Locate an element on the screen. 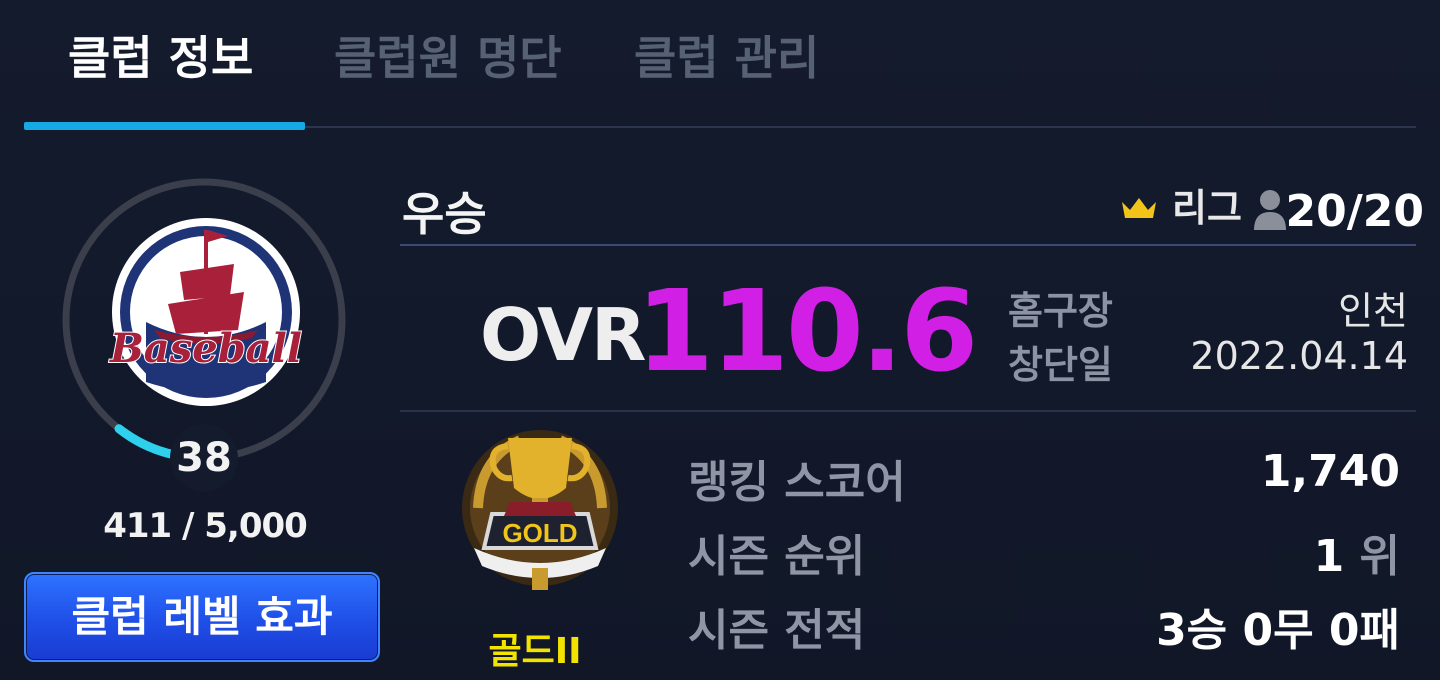 The image size is (1440, 680). founded-date-row: 창단일 2022.04.14 is located at coordinates (1208, 360).